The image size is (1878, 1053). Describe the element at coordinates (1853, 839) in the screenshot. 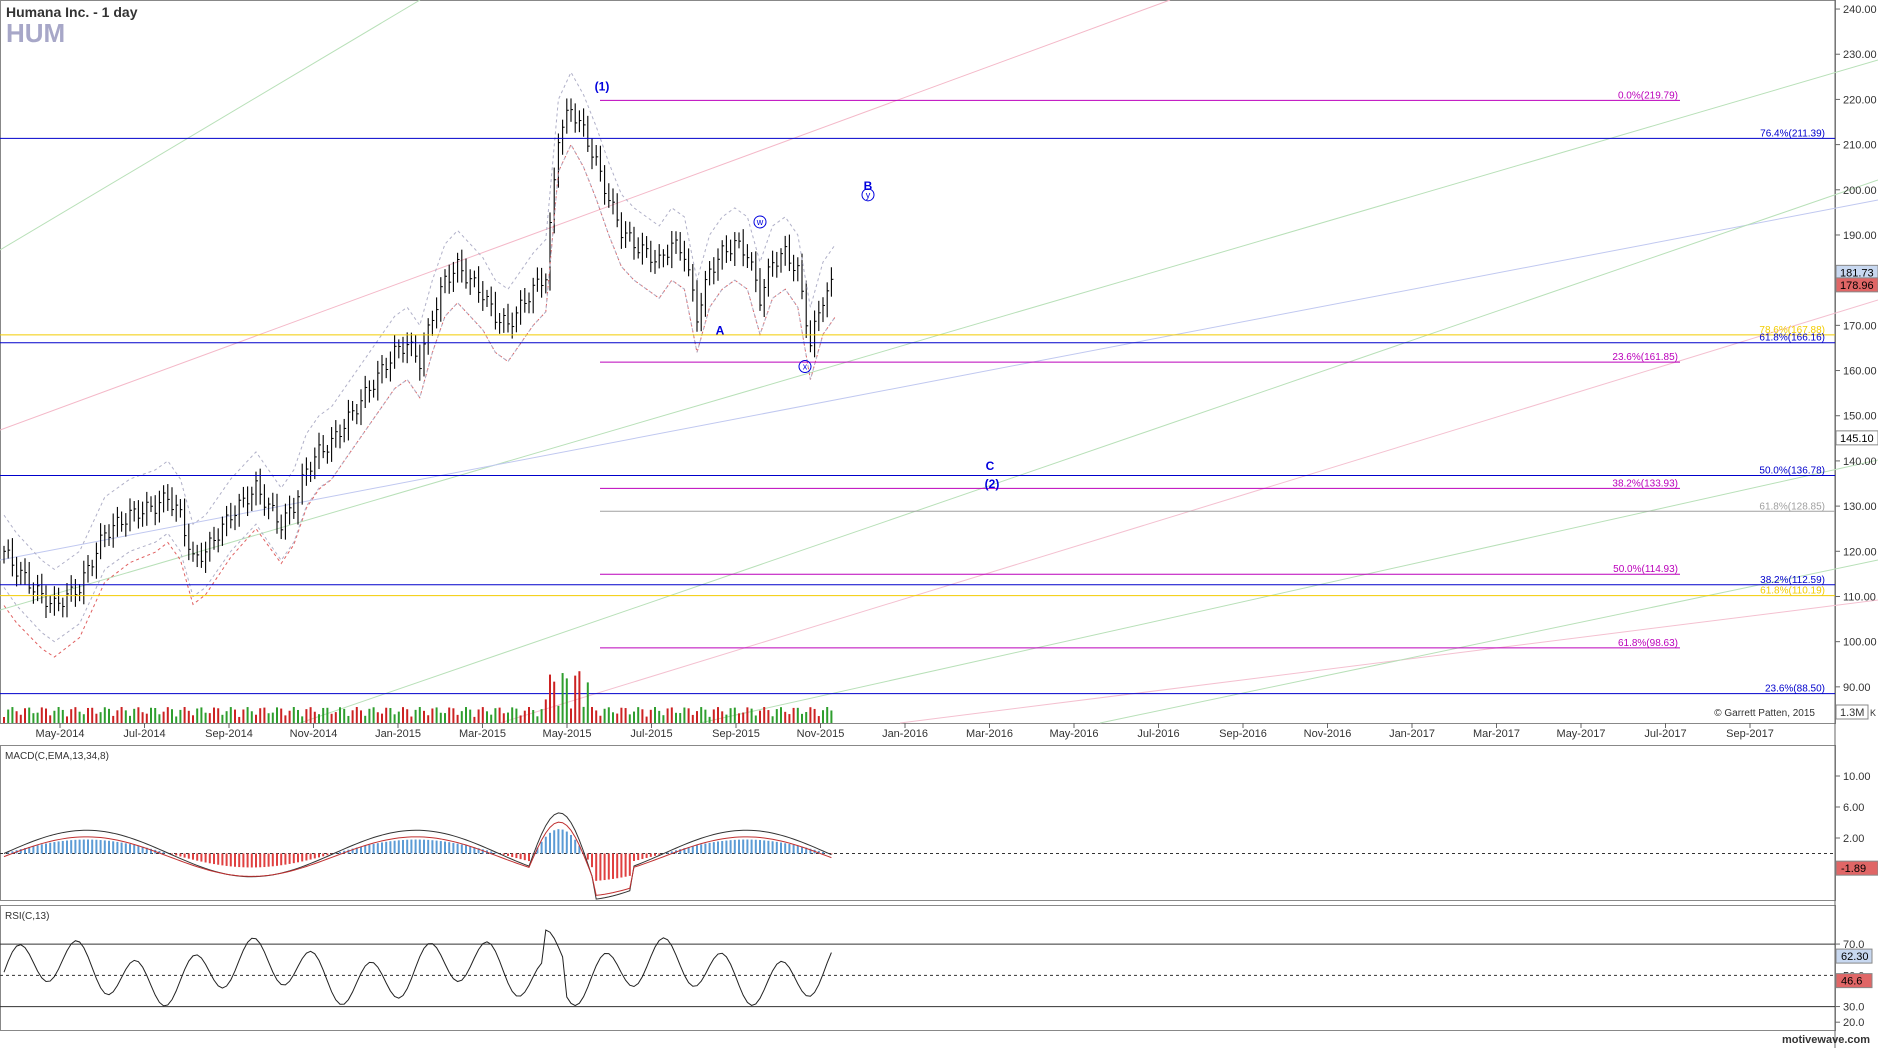

I see `macd-axis-label: 2.00` at that location.